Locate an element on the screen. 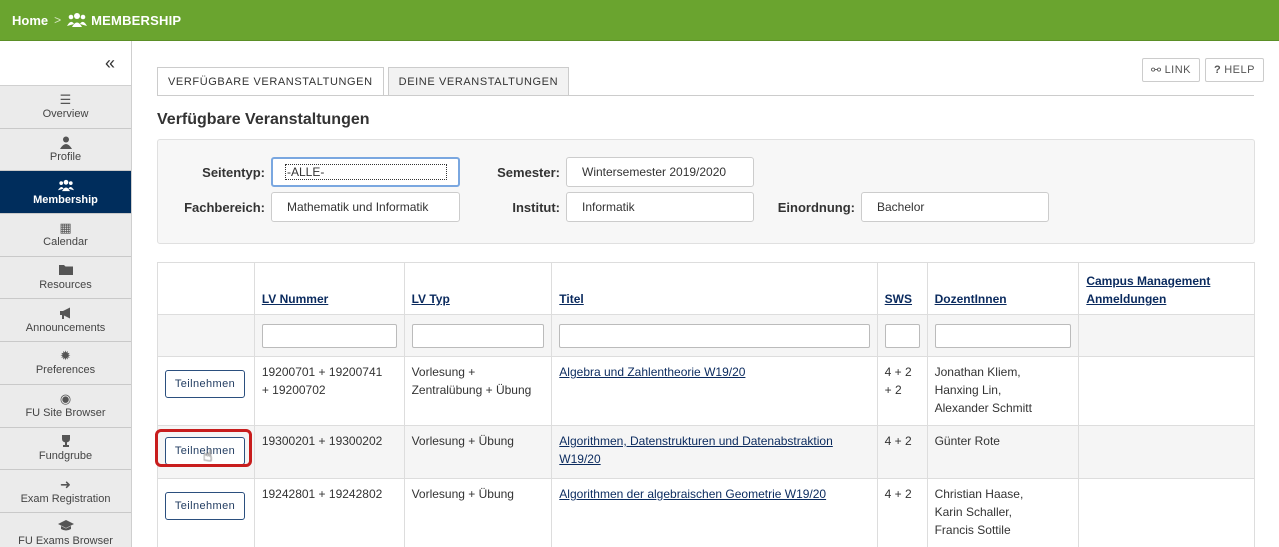  header-lv-typ-label: LV Typ is located at coordinates (430, 299).